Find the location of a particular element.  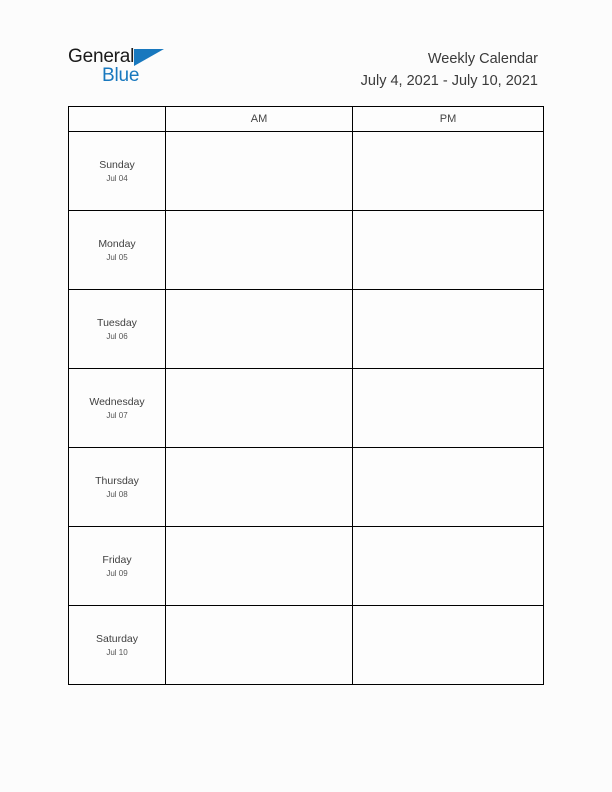

table-row: Monday Jul 05 is located at coordinates (306, 250).